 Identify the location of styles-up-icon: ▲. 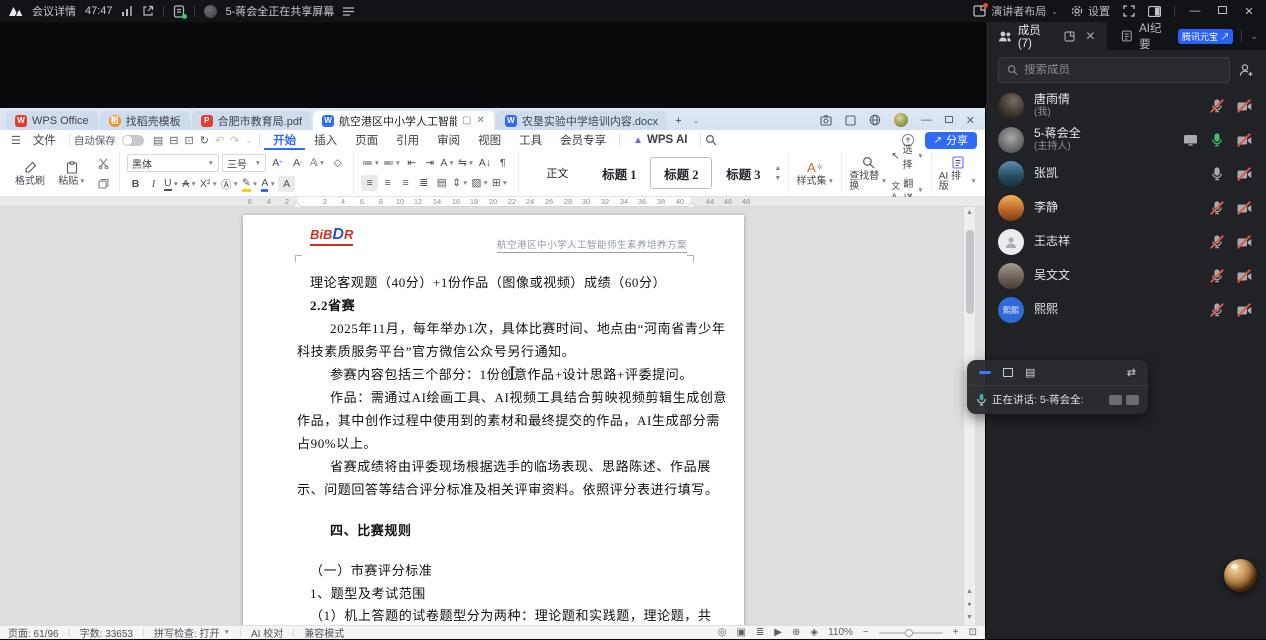
(777, 168).